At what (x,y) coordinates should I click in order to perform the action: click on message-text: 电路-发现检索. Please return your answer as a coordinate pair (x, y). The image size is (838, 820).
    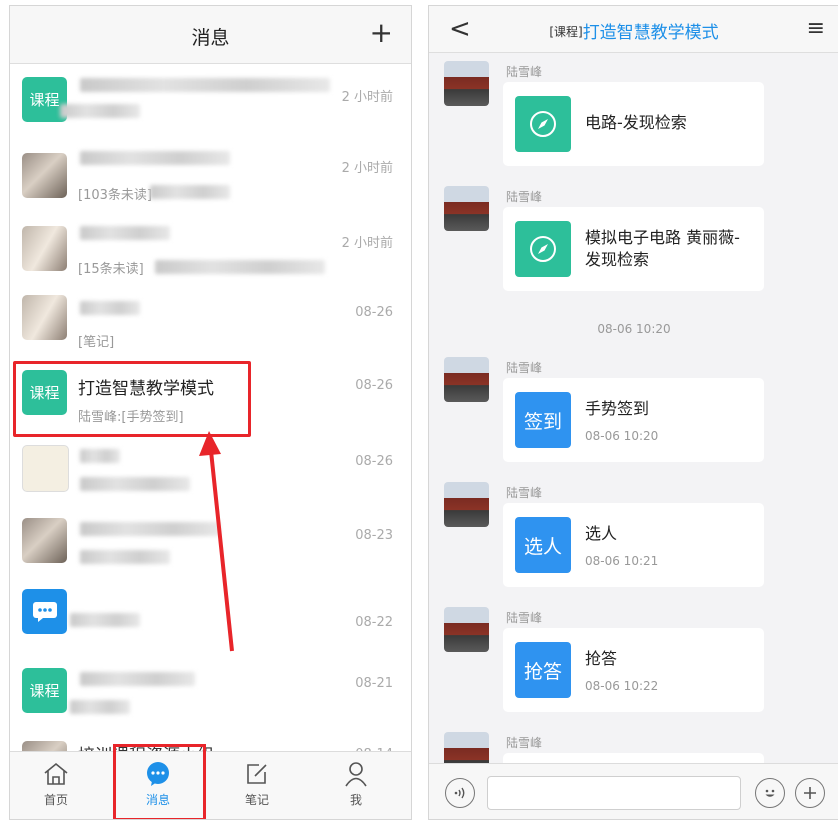
    Looking at the image, I should click on (636, 122).